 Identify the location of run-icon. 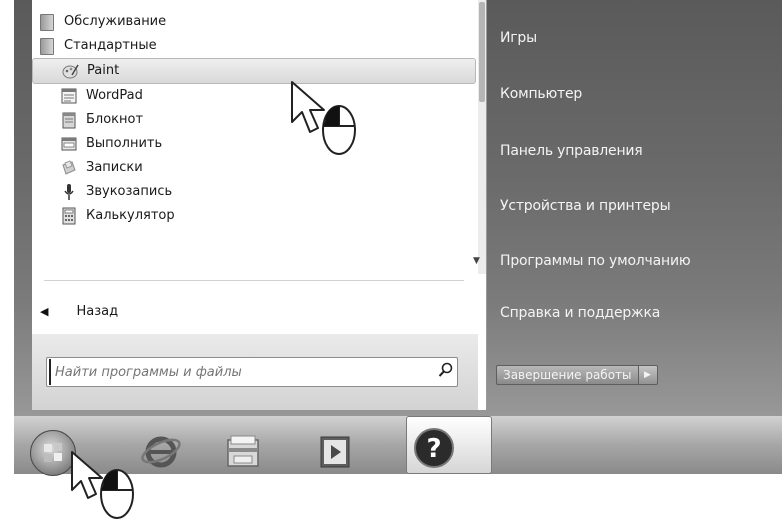
(69, 144).